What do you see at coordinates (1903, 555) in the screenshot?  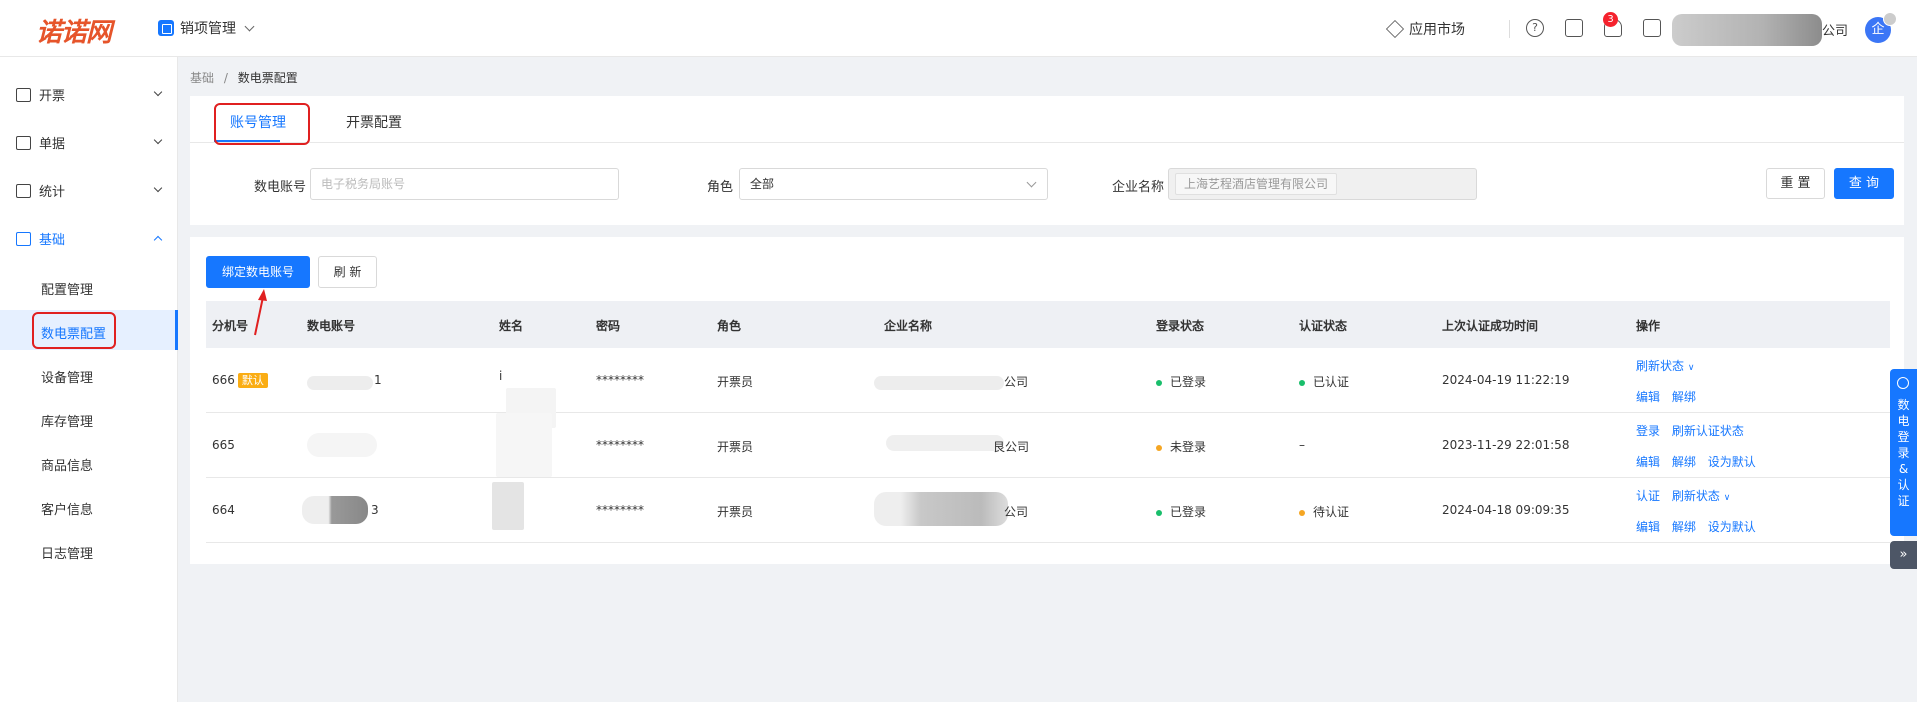 I see `expand-panel-button: »` at bounding box center [1903, 555].